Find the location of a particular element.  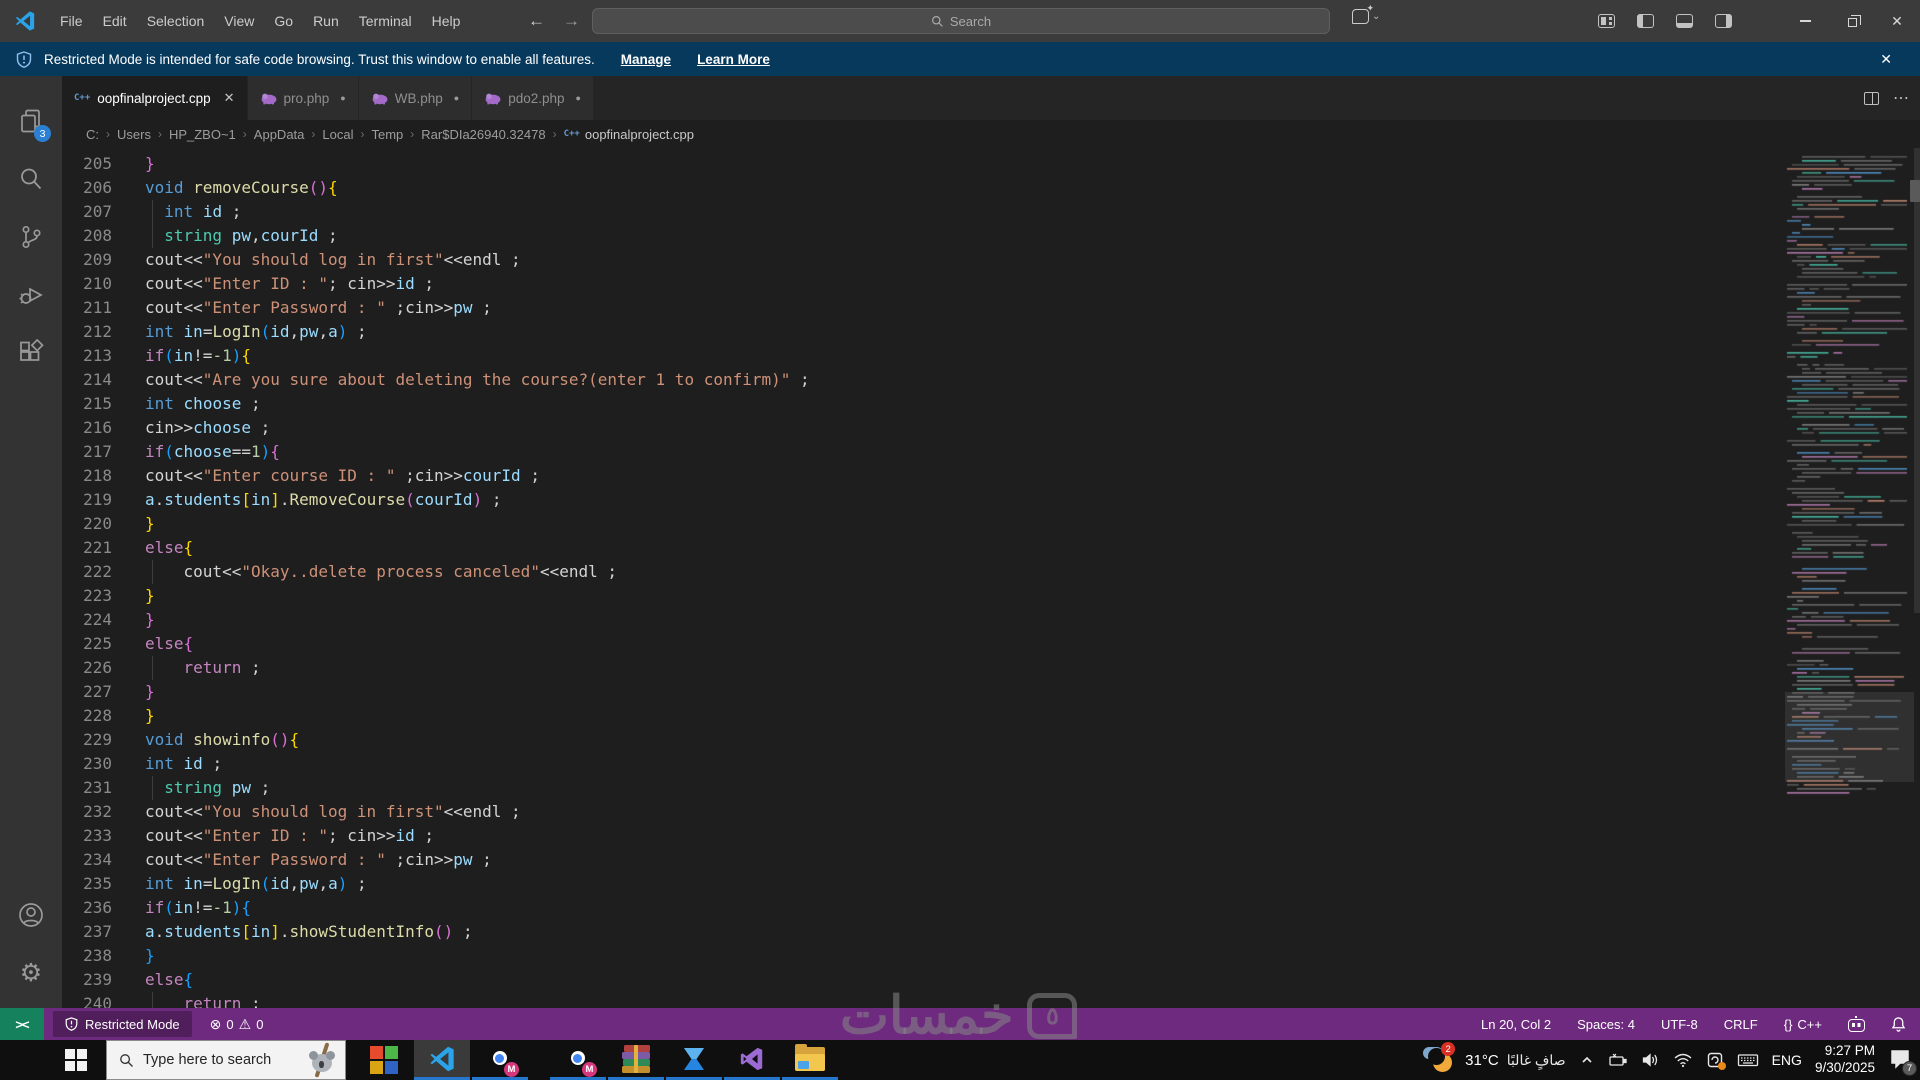

code-line-208: 208 string pw,courId ; is located at coordinates (923, 236).